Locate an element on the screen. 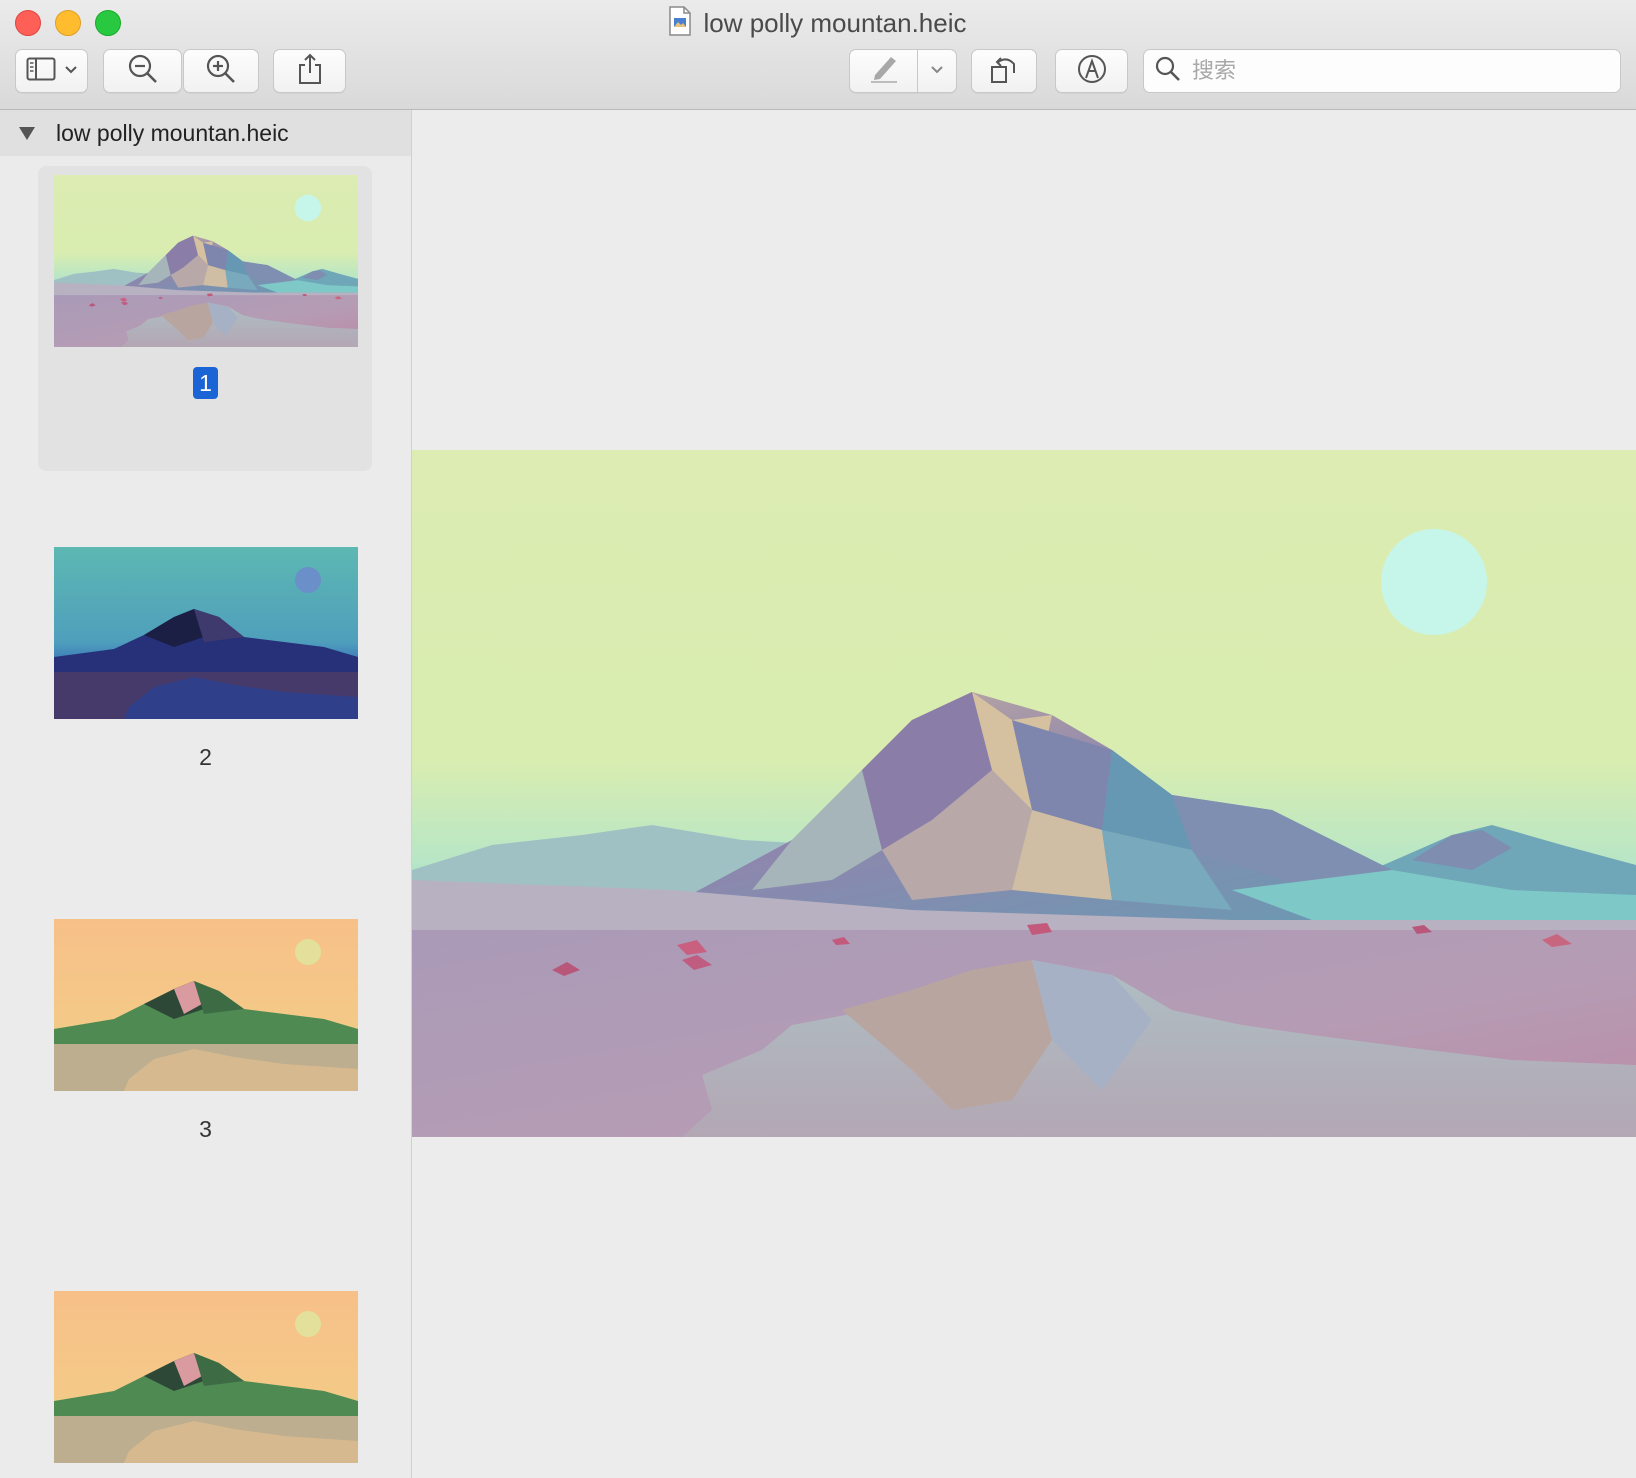 The image size is (1636, 1478). search-field is located at coordinates (1382, 71).